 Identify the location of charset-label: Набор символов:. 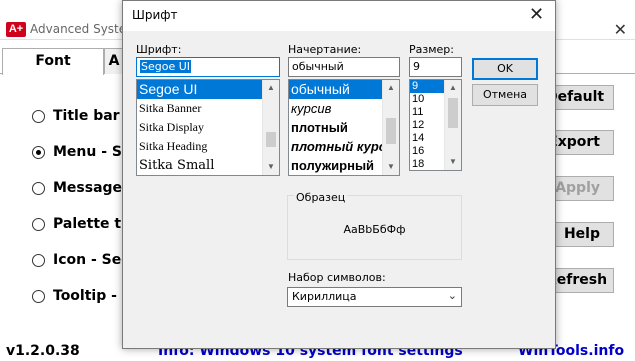
(337, 277).